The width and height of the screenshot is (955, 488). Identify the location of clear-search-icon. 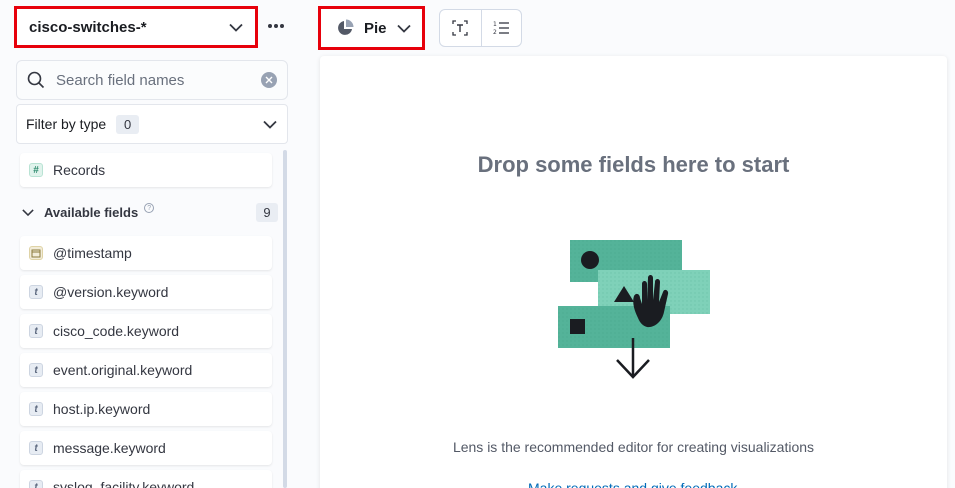
(269, 80).